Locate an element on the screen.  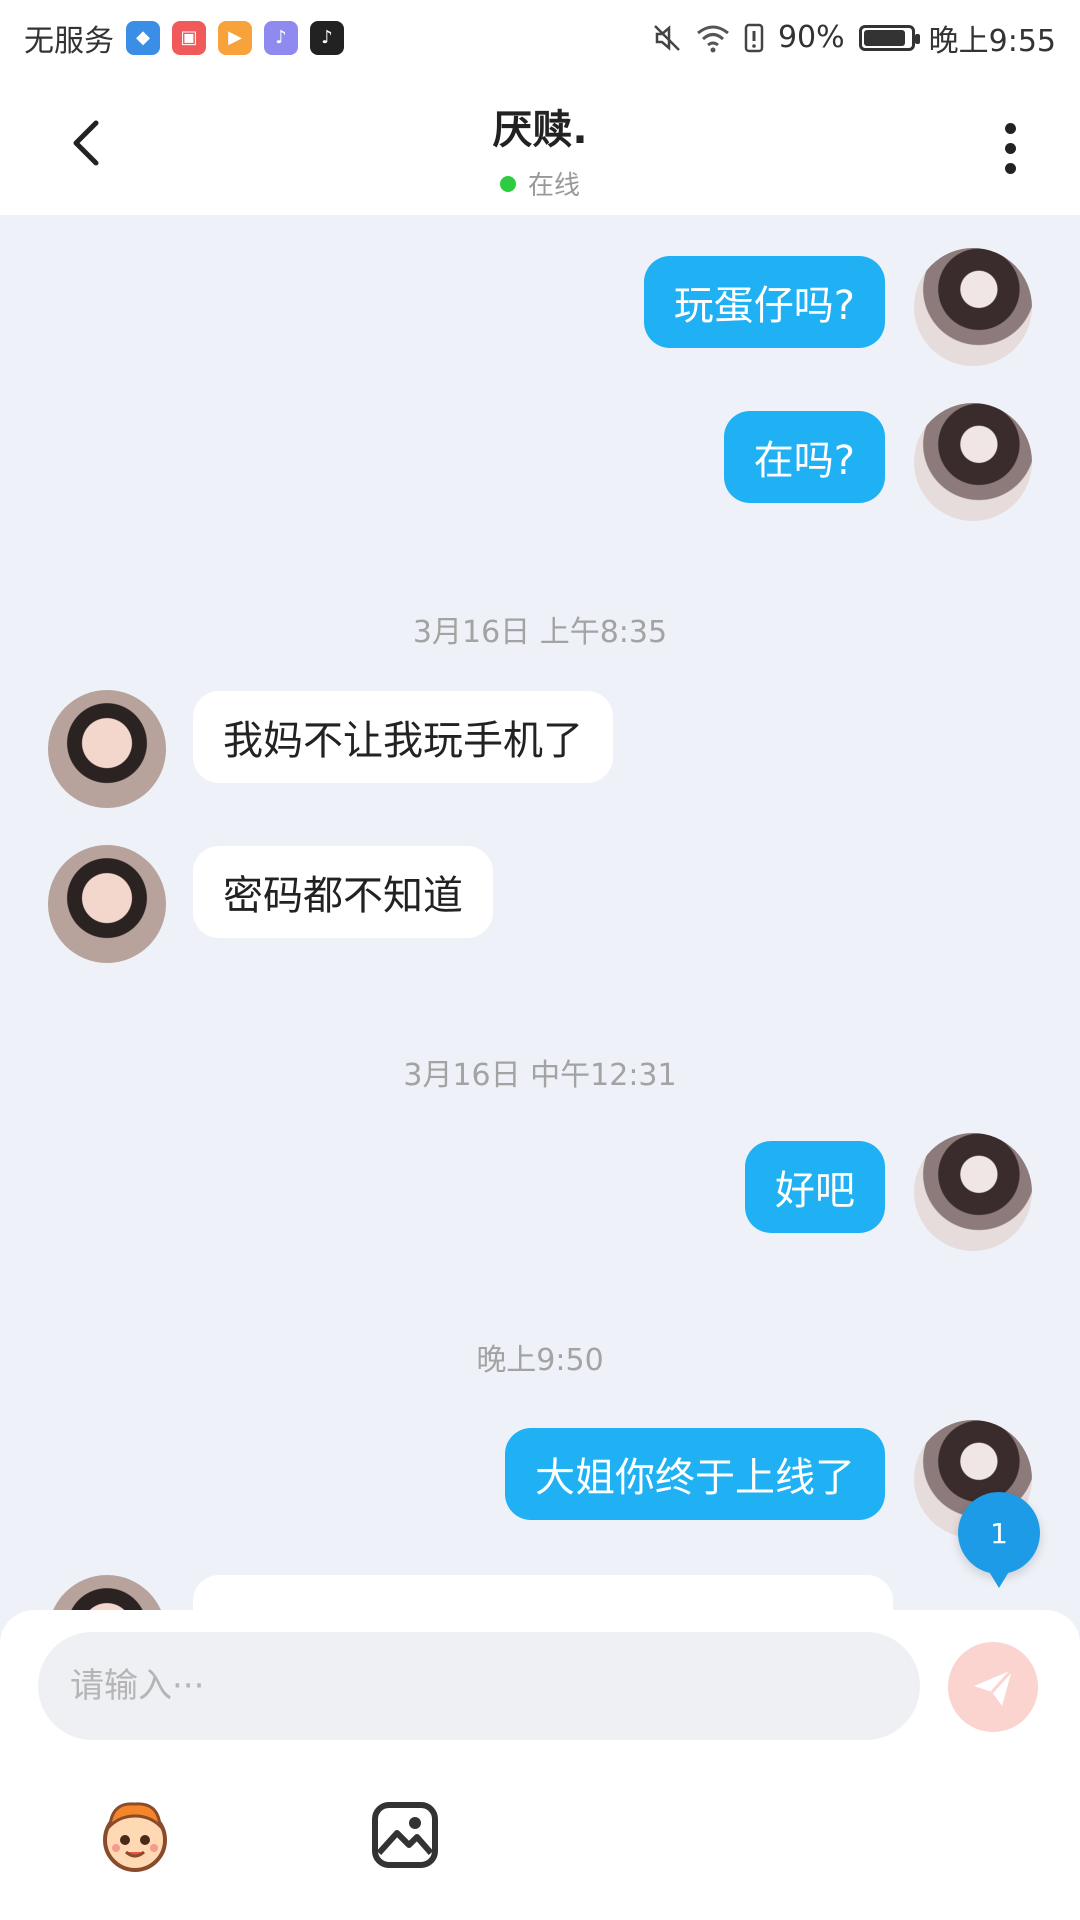
message-row-sent: 在吗? is located at coordinates (540, 463).